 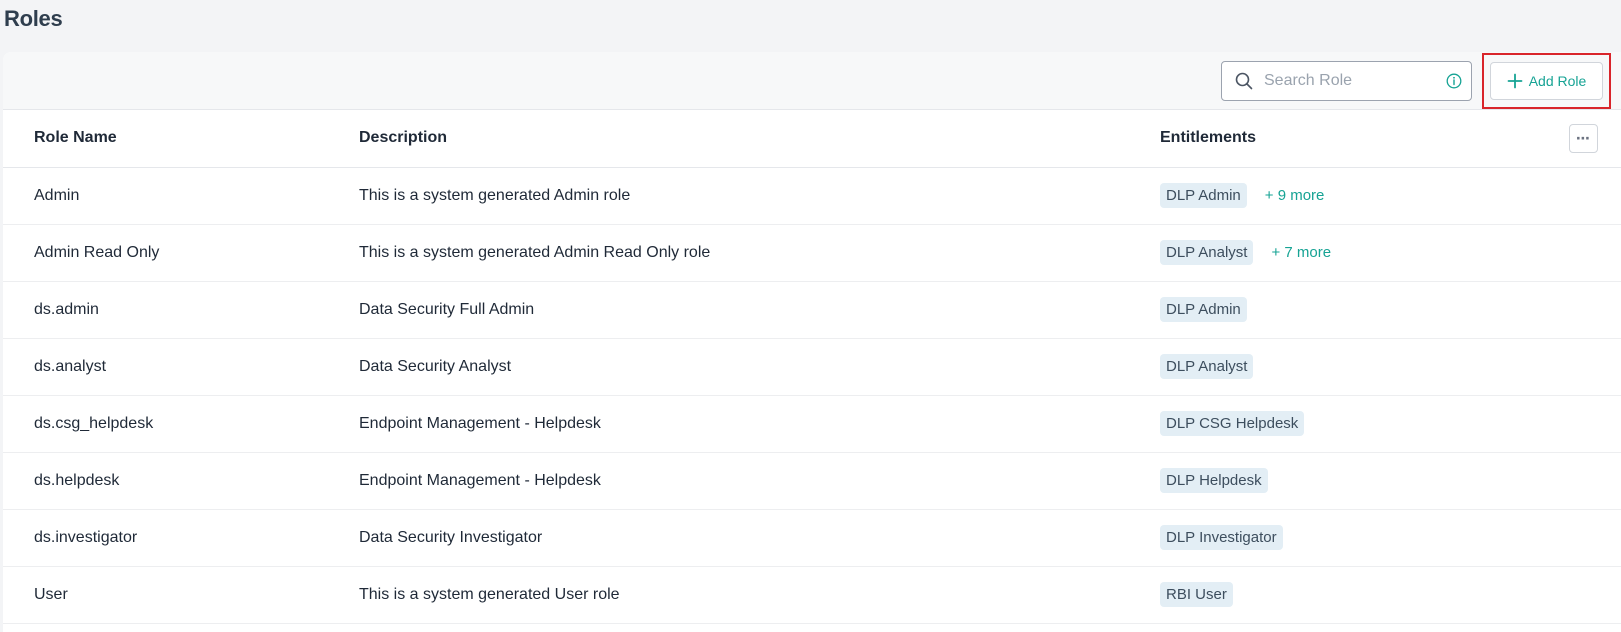 What do you see at coordinates (178, 537) in the screenshot?
I see `role-name-cell: ds.investigator` at bounding box center [178, 537].